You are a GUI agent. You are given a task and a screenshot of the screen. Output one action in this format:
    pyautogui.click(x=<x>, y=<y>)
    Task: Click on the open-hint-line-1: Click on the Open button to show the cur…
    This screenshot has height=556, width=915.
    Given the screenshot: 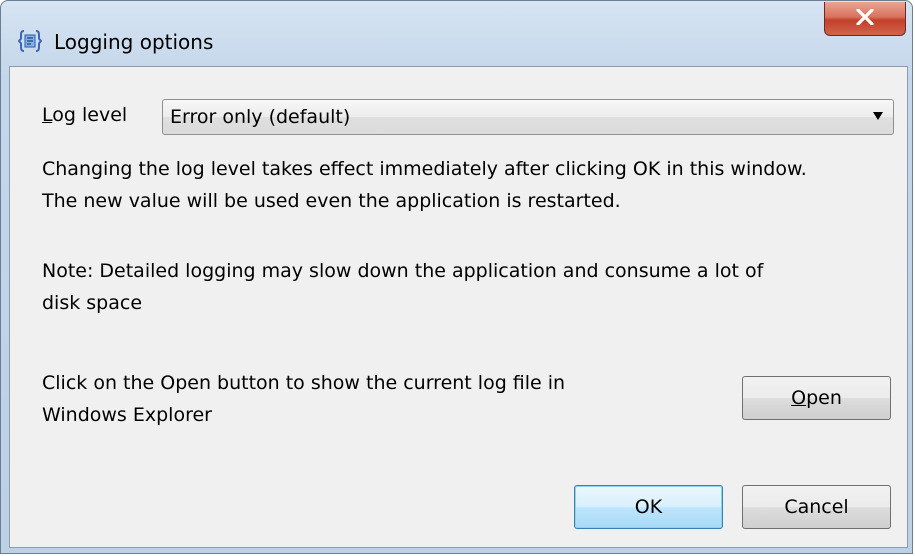 What is the action you would take?
    pyautogui.click(x=304, y=383)
    